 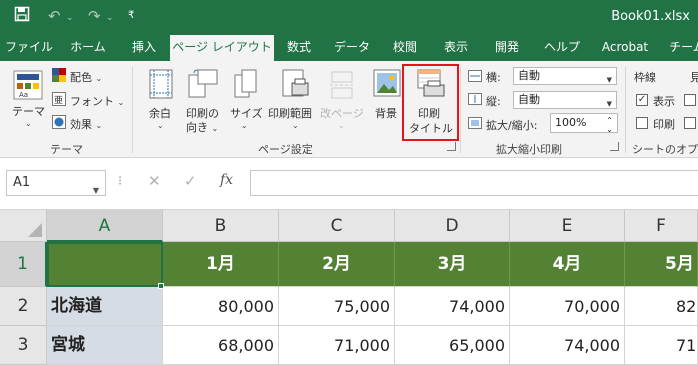 I want to click on margins-label: 余白, so click(x=160, y=113).